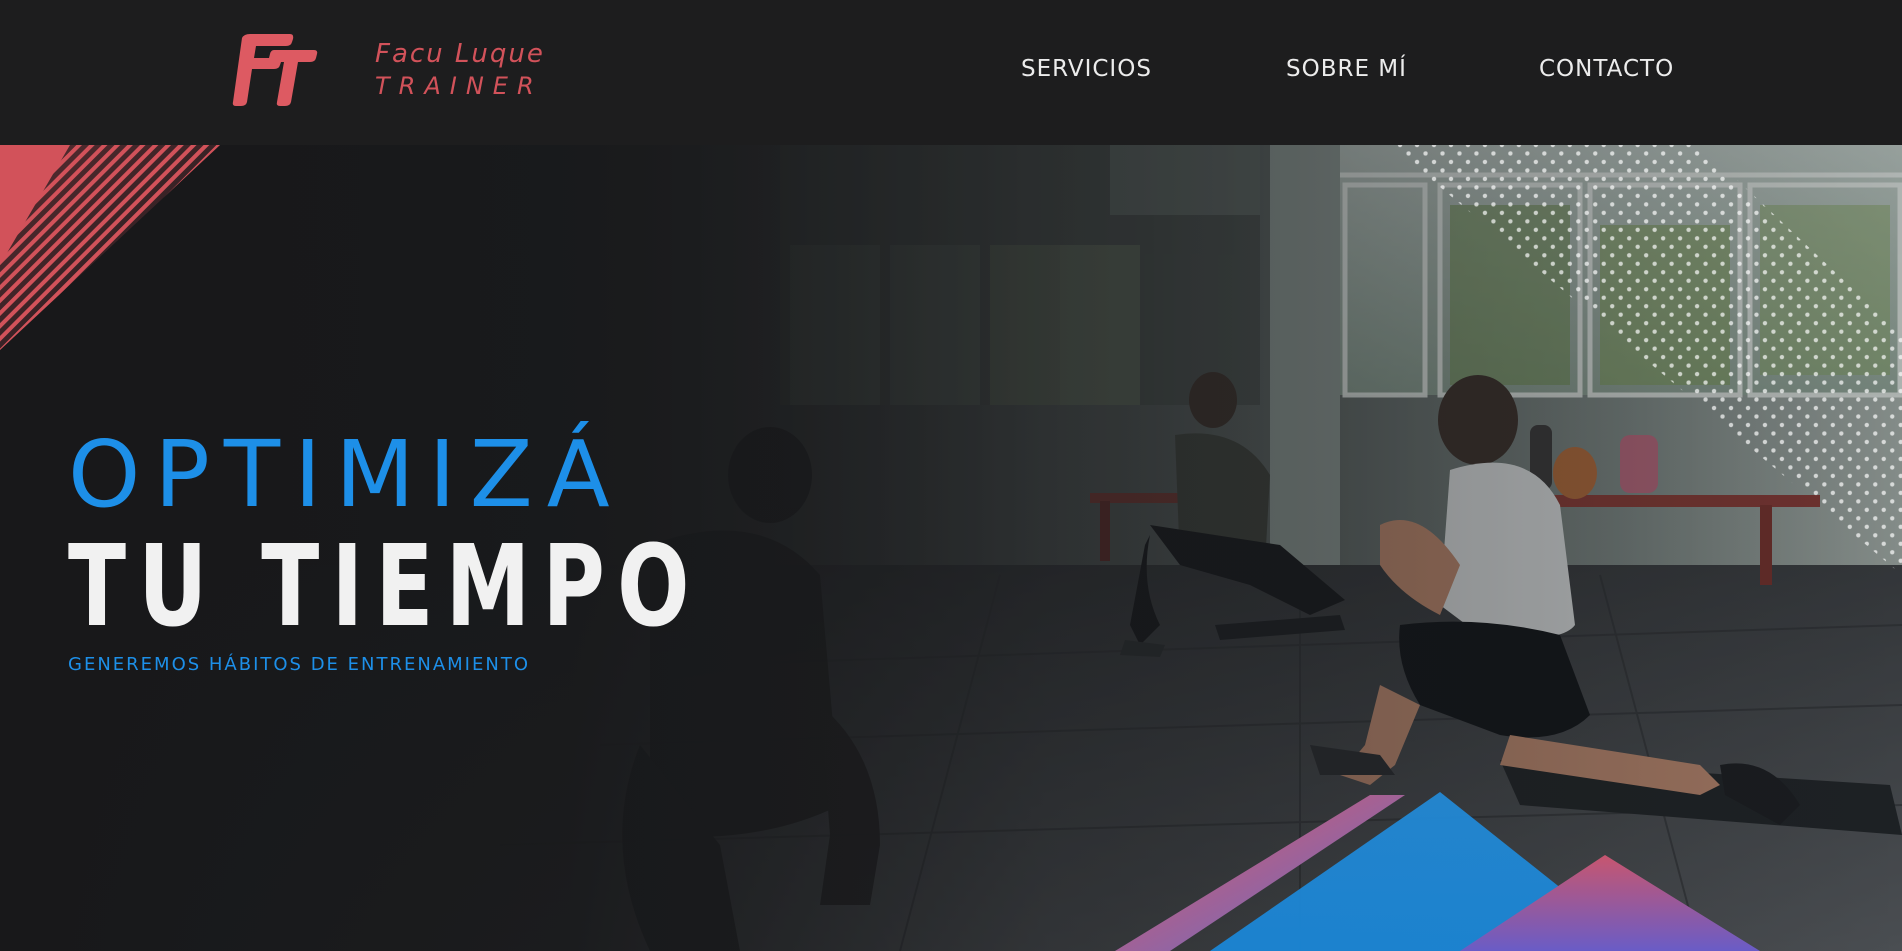  I want to click on main-nav: SERVICIOS SOBRE MÍ CONTACTO, so click(951, 69).